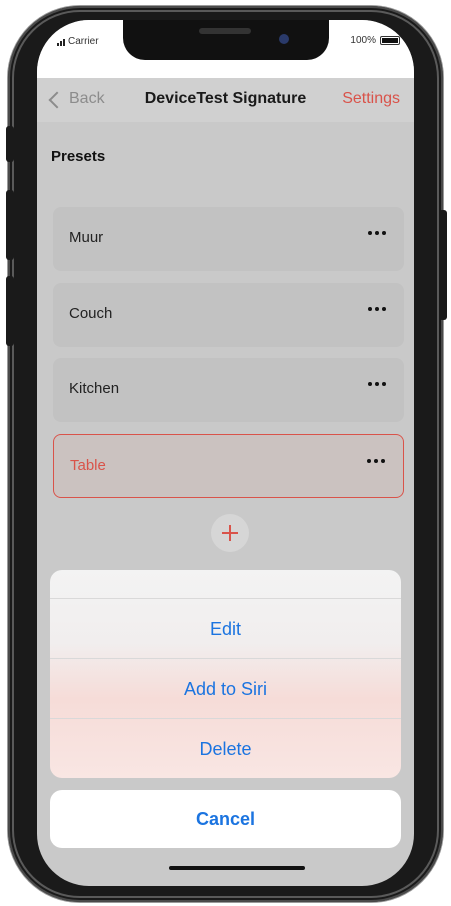 This screenshot has width=451, height=906. Describe the element at coordinates (10, 144) in the screenshot. I see `mute-switch` at that location.